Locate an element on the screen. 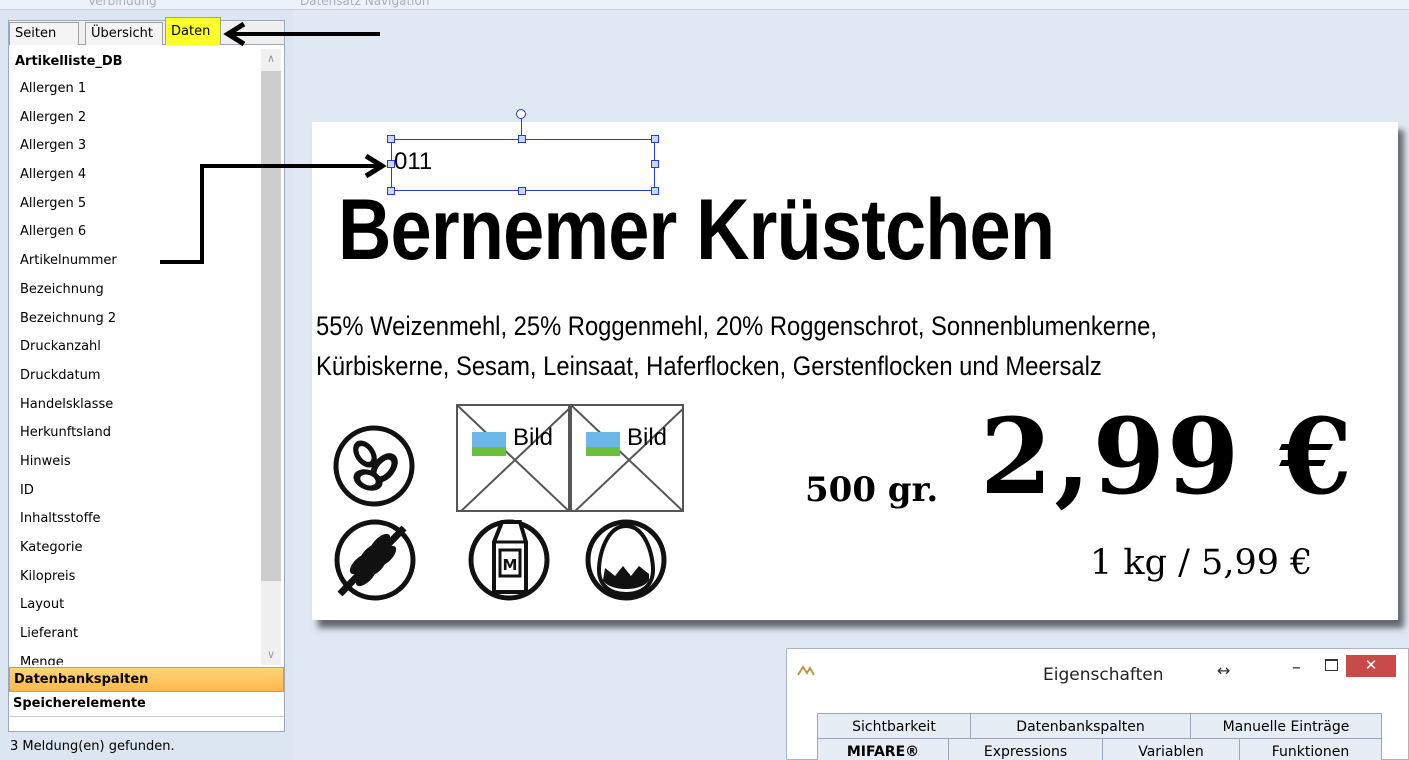 Image resolution: width=1409 pixels, height=760 pixels. tab-sichtbarkeit: Sichtbarkeit is located at coordinates (894, 726).